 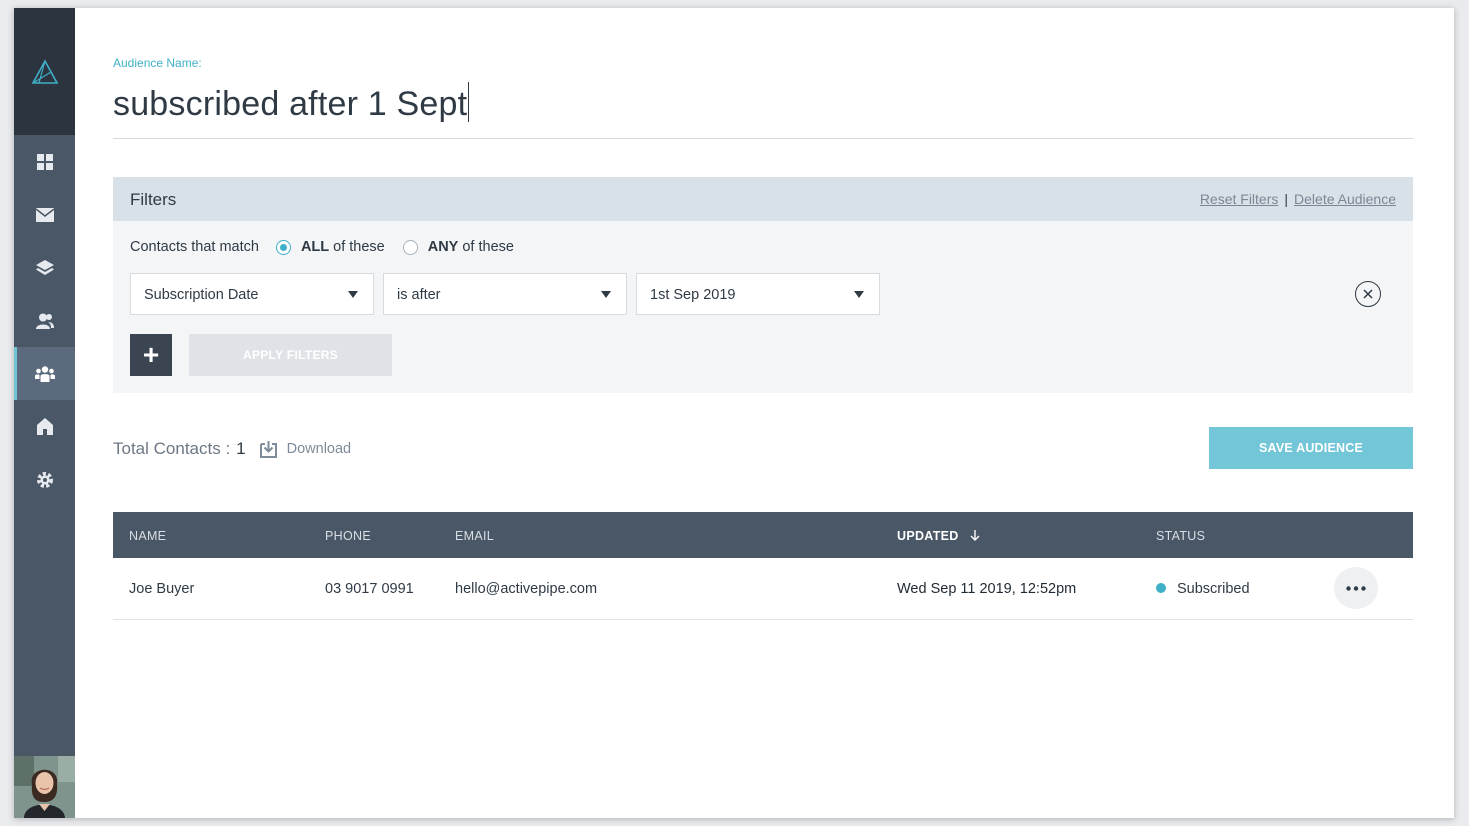 I want to click on cell-phone: 03 9017 0991, so click(x=369, y=589).